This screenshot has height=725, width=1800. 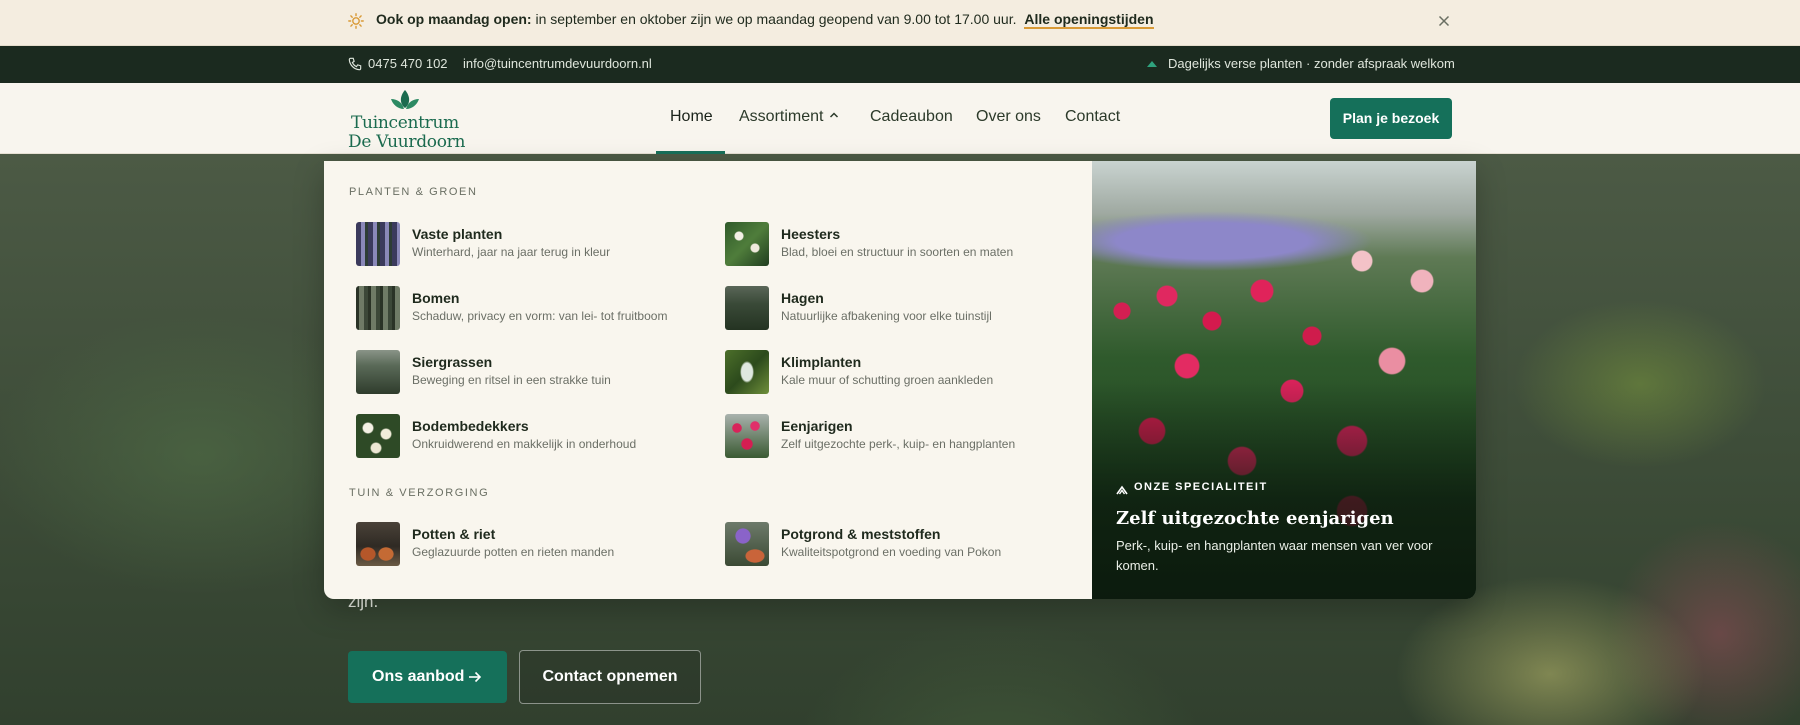 I want to click on nav-item-contact: Contact, so click(x=1092, y=117).